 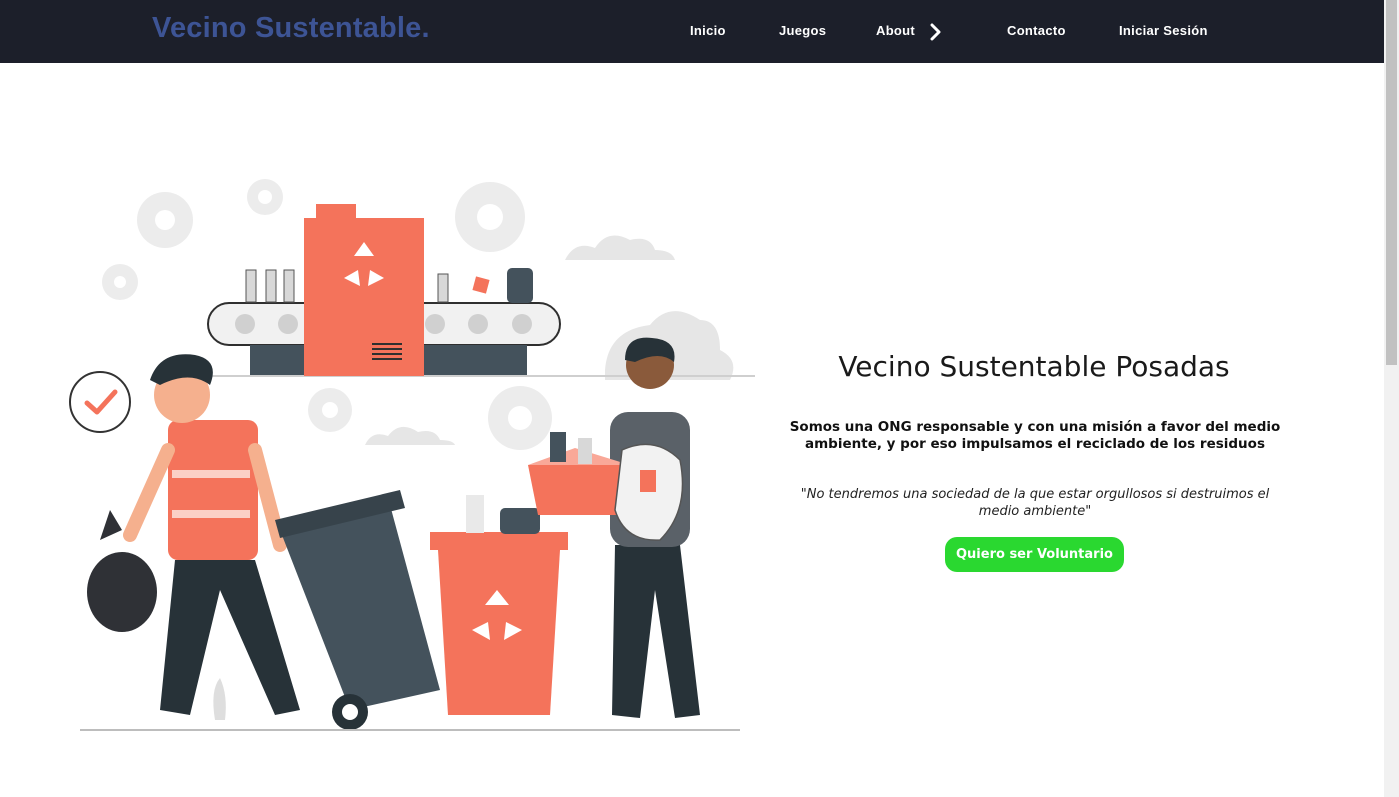 I want to click on chevron-right-icon, so click(x=936, y=32).